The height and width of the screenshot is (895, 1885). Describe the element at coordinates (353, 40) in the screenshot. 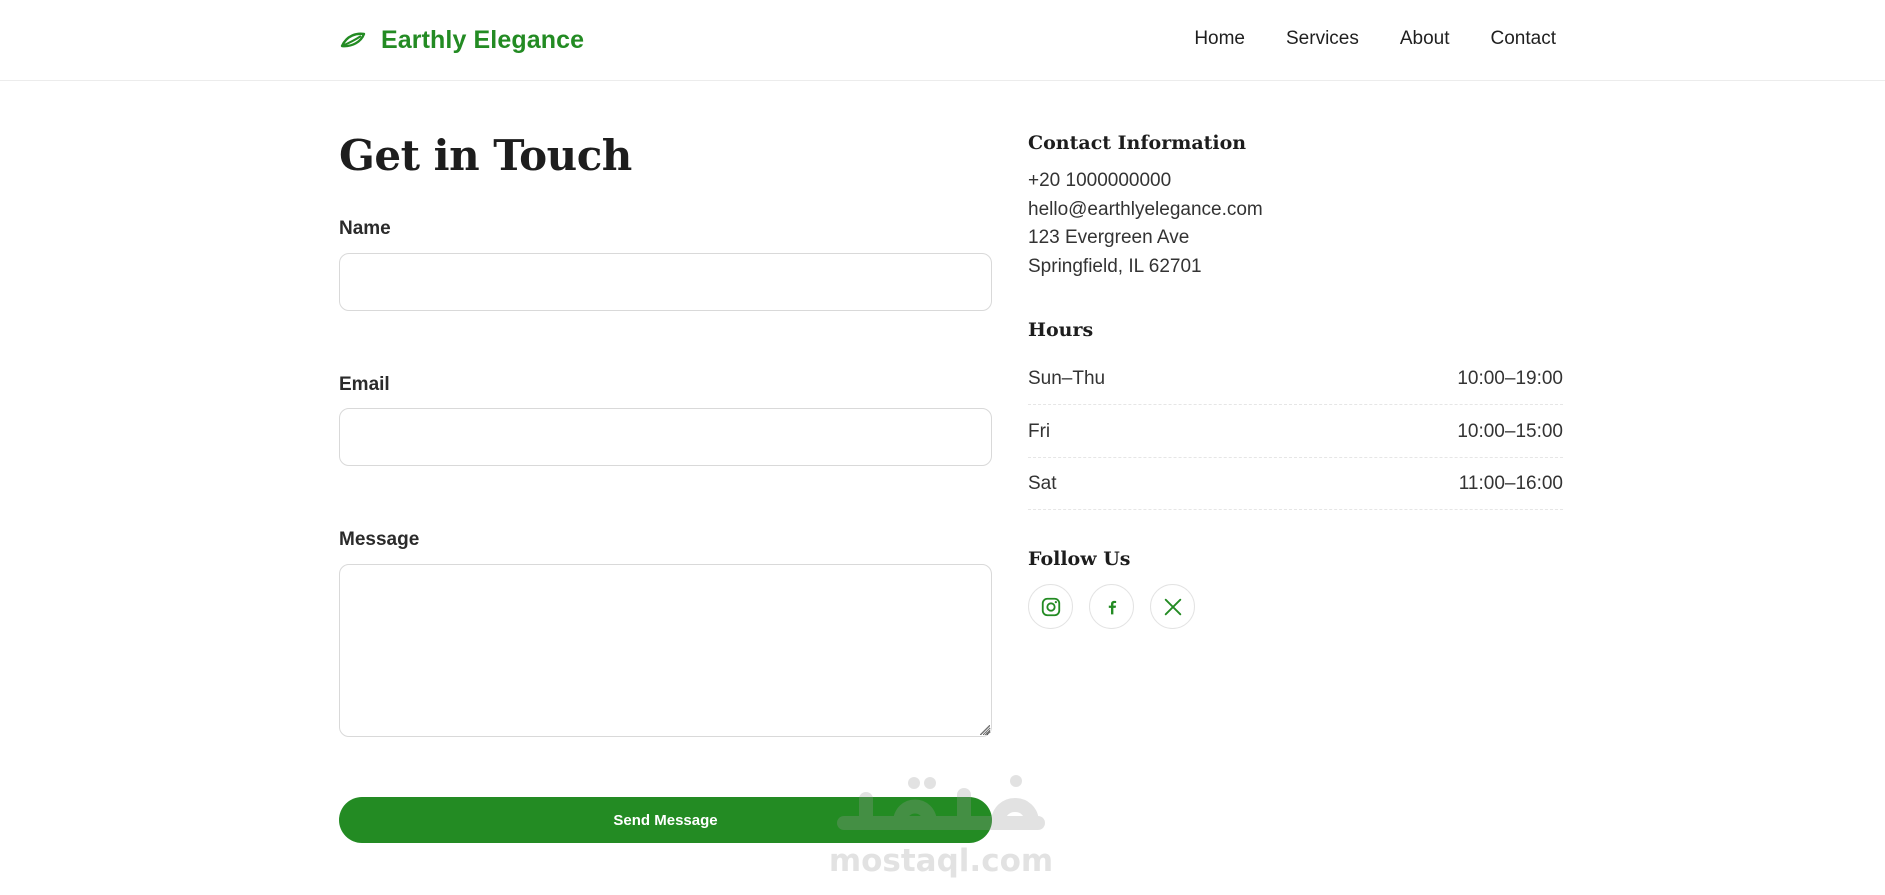

I see `leaf-icon` at that location.